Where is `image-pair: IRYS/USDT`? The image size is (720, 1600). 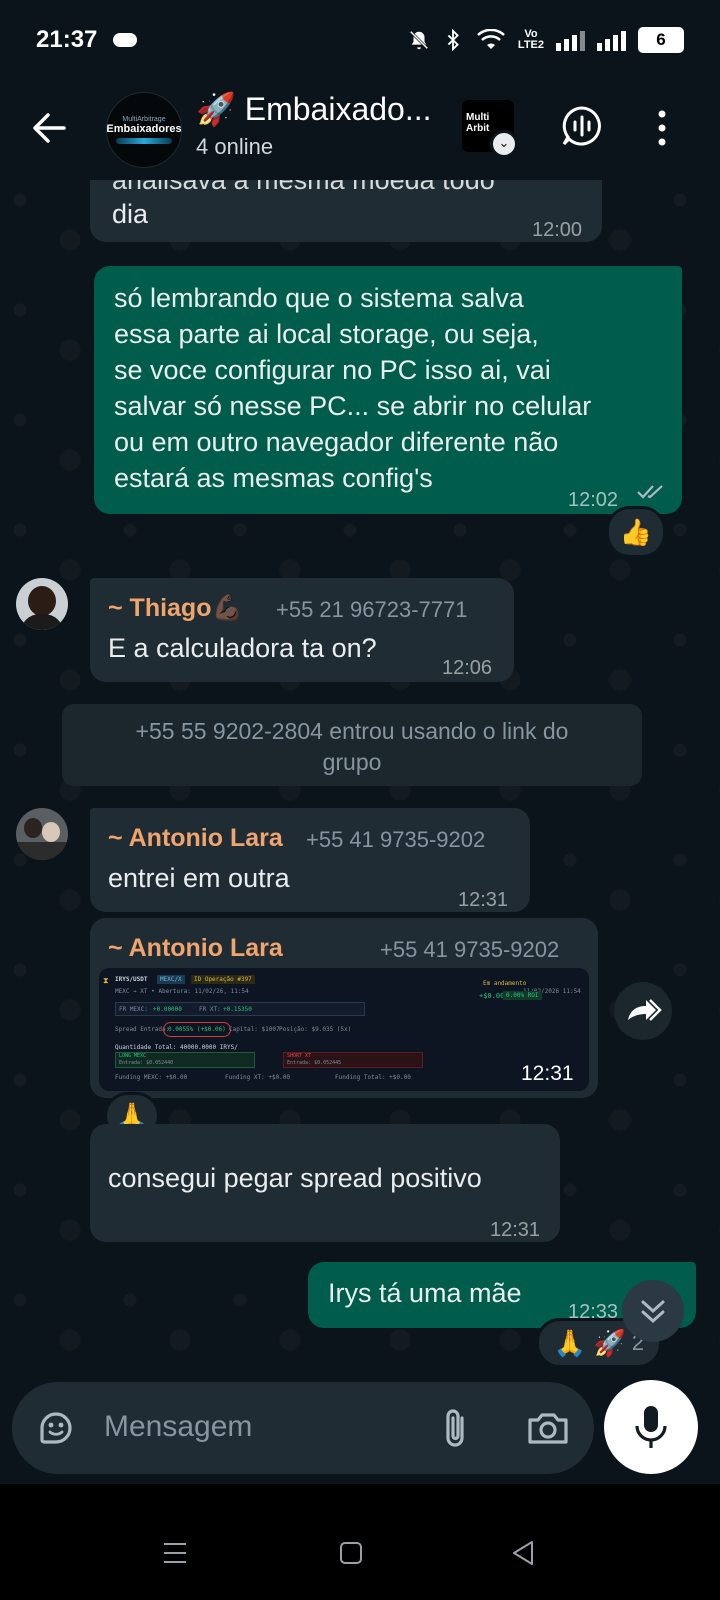
image-pair: IRYS/USDT is located at coordinates (131, 979).